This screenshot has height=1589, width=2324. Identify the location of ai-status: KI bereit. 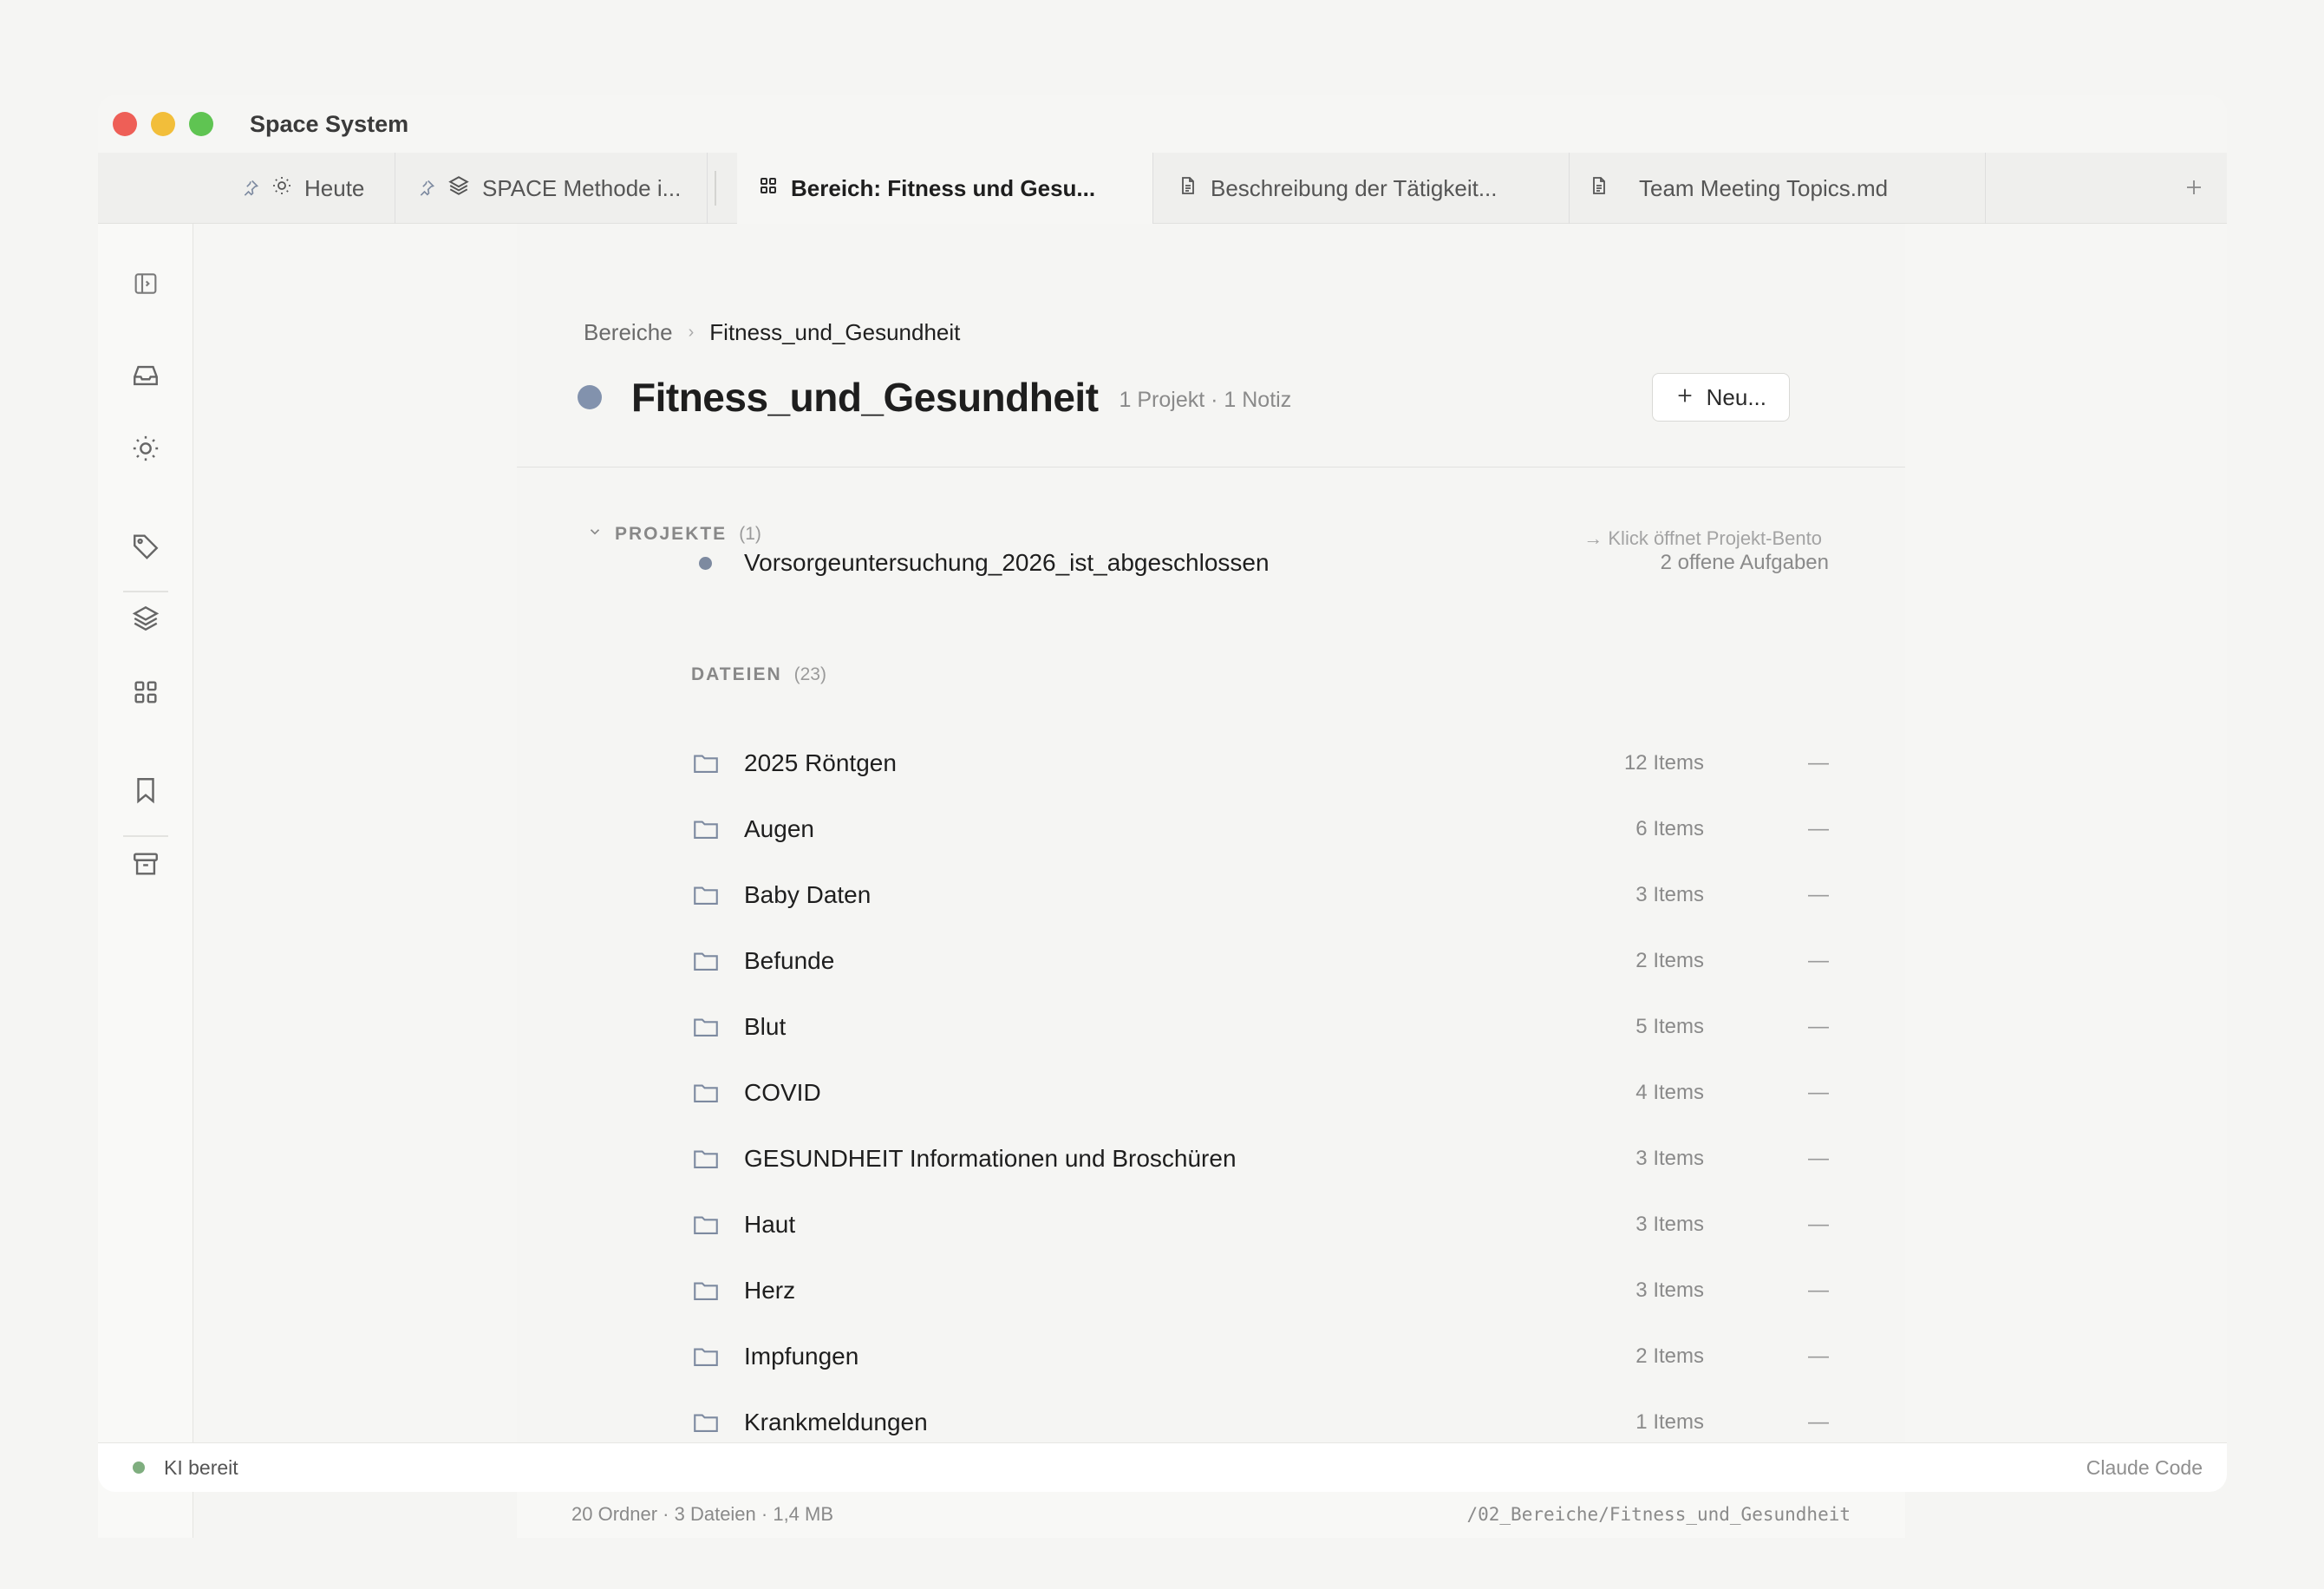
(185, 1468).